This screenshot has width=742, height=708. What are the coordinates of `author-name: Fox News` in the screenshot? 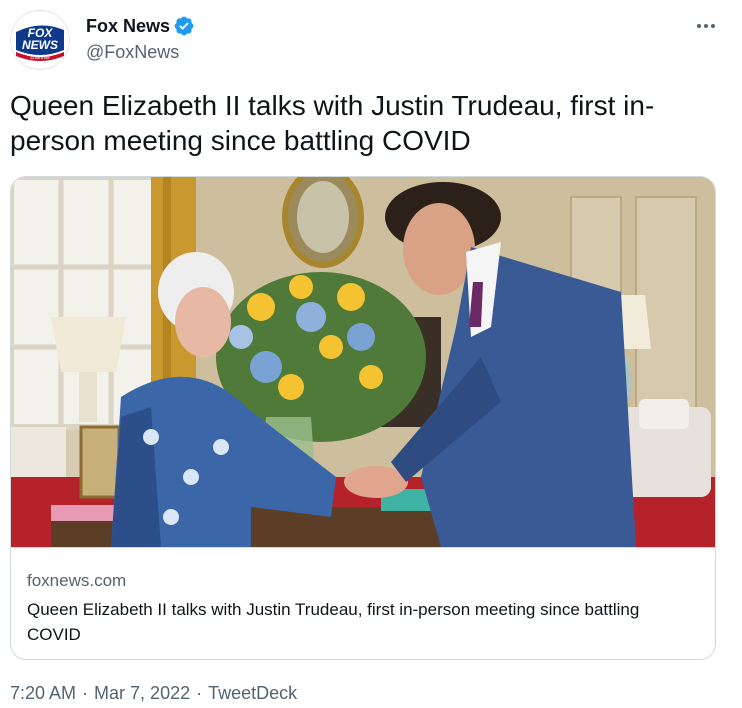 It's located at (128, 26).